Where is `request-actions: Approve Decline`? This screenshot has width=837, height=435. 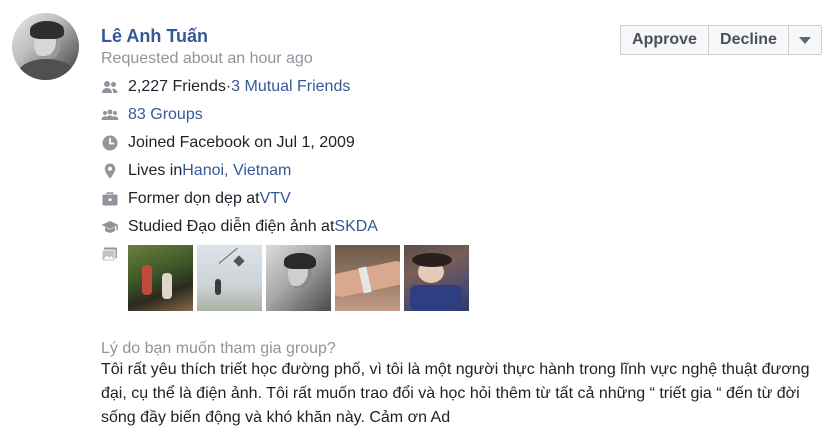
request-actions: Approve Decline is located at coordinates (721, 40).